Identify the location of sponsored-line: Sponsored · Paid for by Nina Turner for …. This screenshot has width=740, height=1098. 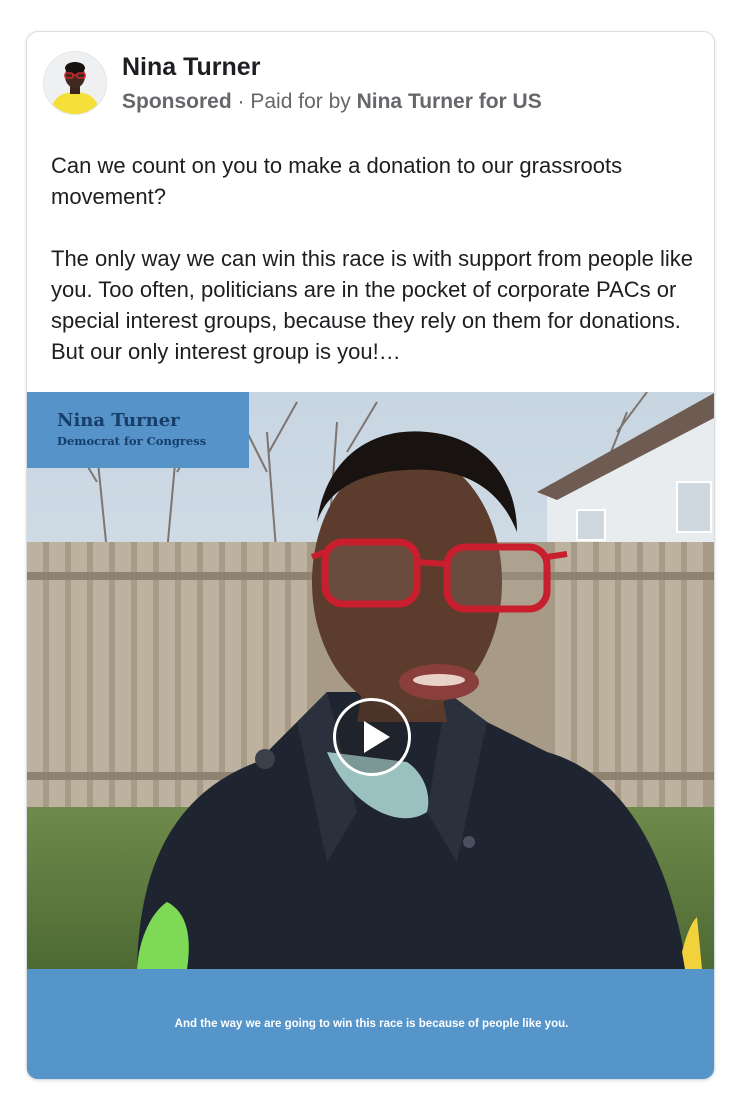
(332, 102).